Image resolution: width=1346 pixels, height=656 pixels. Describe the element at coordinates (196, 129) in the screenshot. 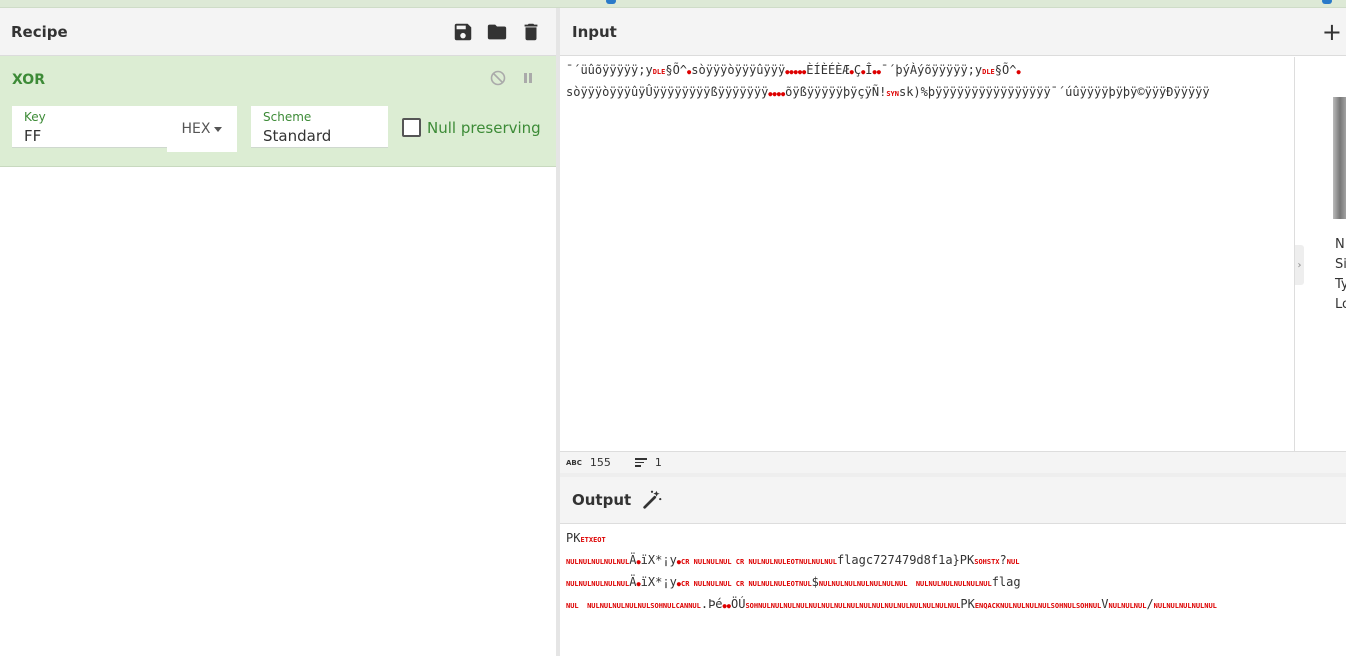

I see `key-format-label: HEX` at that location.